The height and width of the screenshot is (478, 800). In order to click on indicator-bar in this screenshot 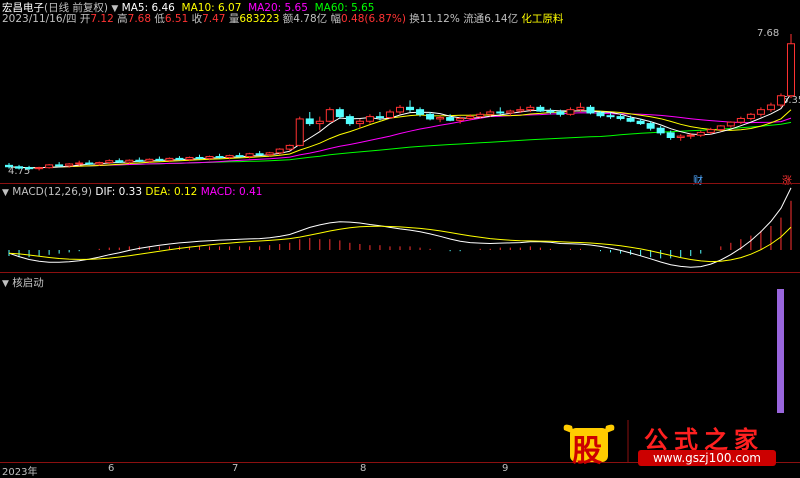, I will do `click(780, 351)`.